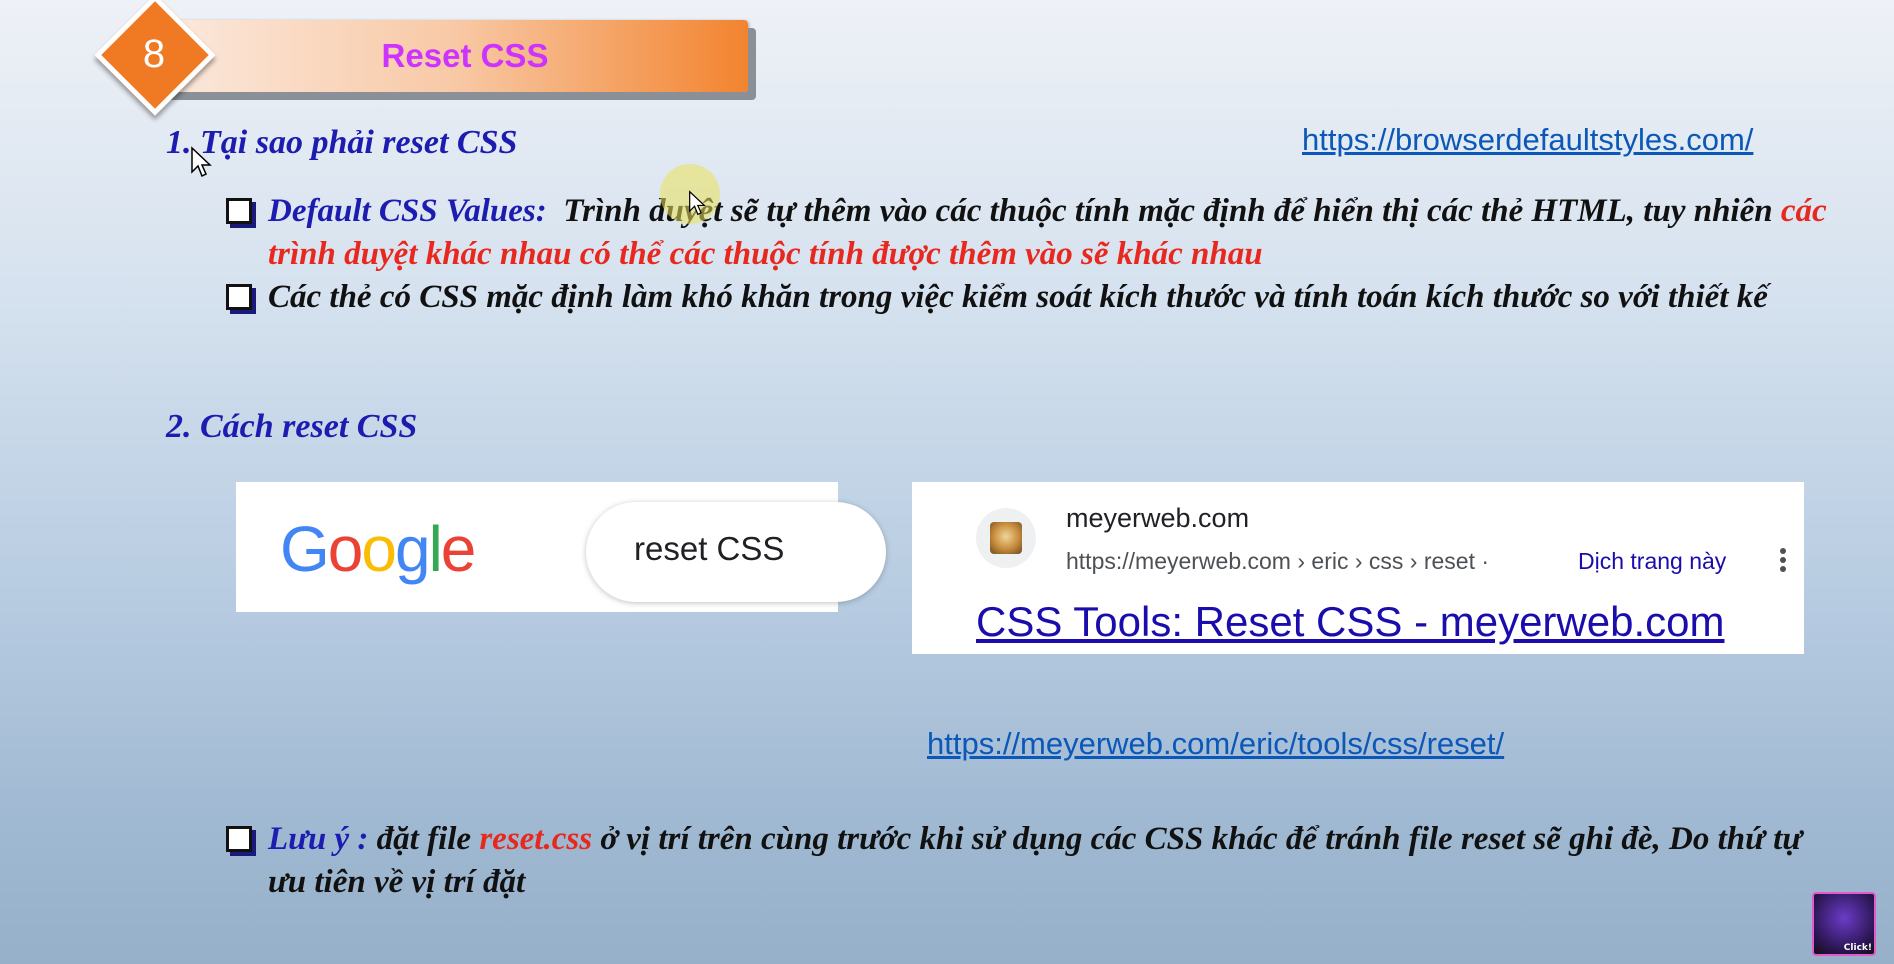 This screenshot has width=1894, height=964. What do you see at coordinates (342, 142) in the screenshot?
I see `section-1-heading: 1. Tại sao phải reset CSS` at bounding box center [342, 142].